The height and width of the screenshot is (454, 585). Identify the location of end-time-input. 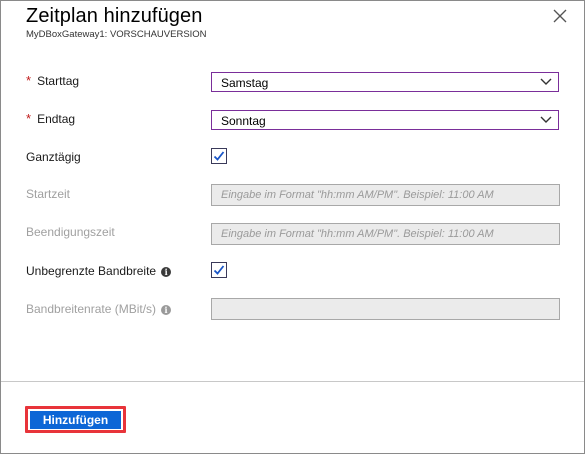
(385, 234).